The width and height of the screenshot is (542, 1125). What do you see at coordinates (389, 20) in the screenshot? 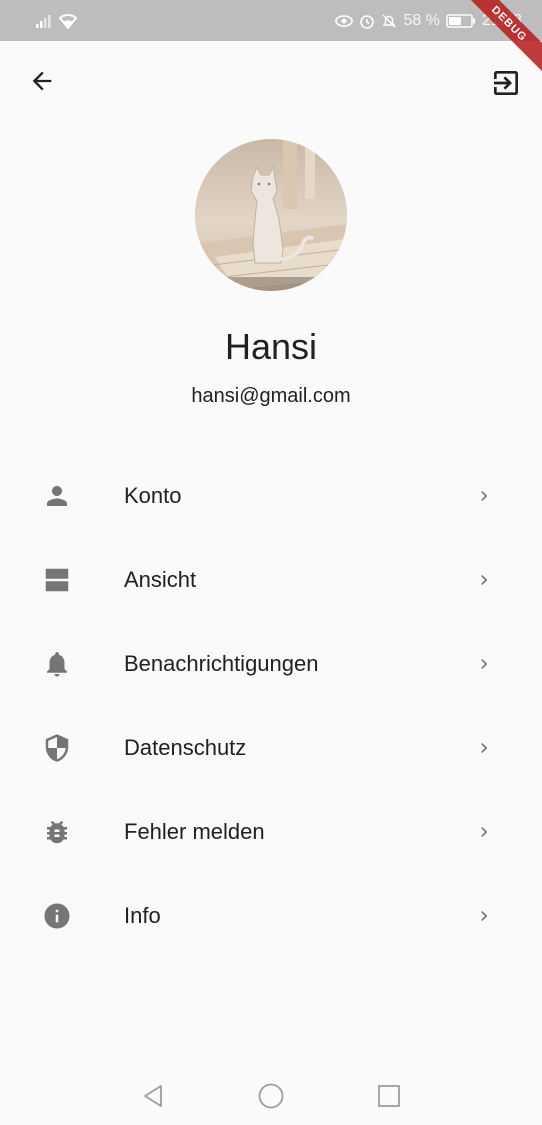
I see `bell-off-icon` at bounding box center [389, 20].